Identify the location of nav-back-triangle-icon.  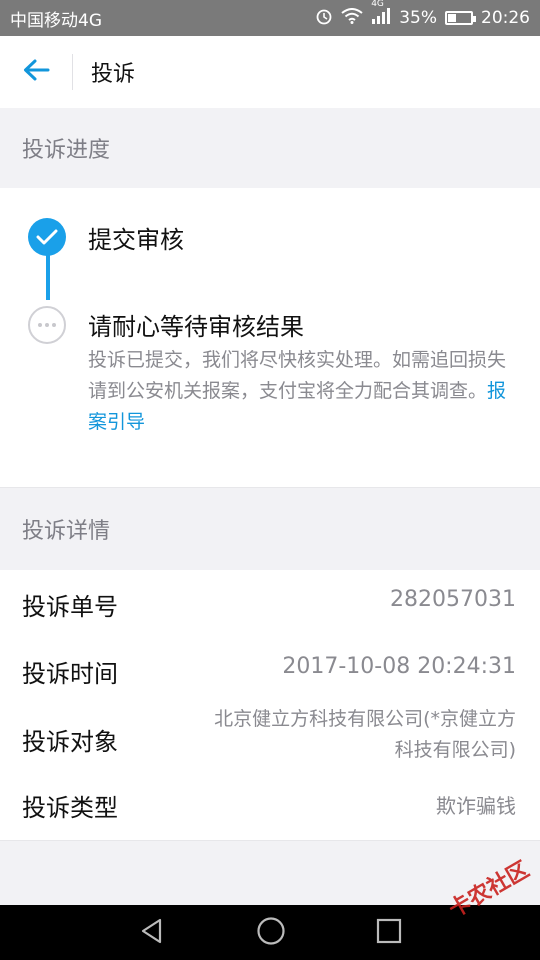
(152, 933).